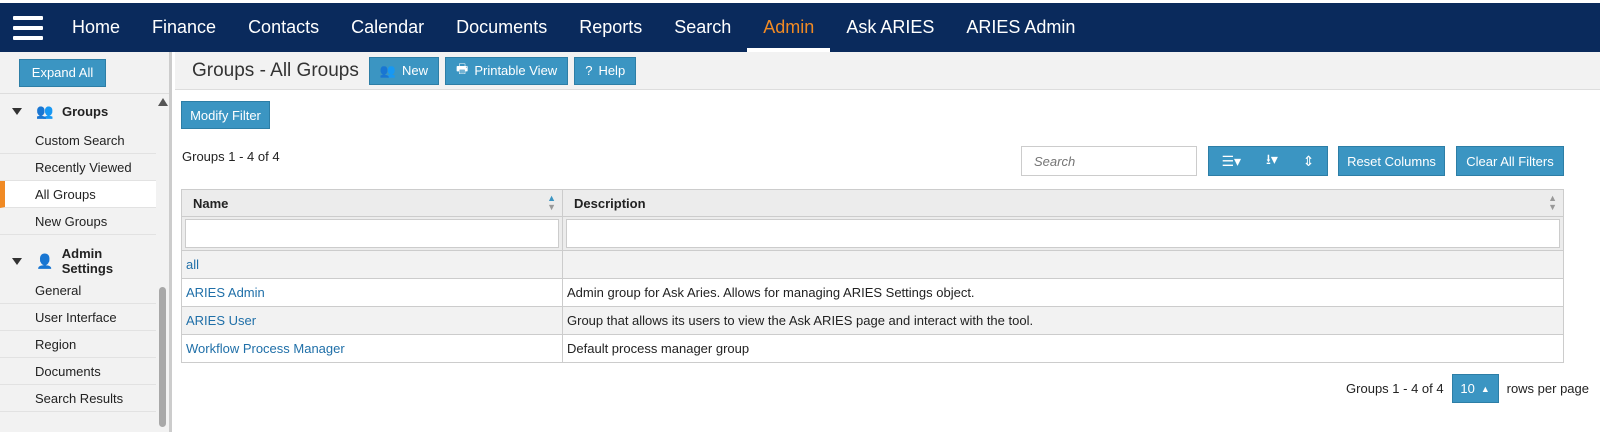 The width and height of the screenshot is (1600, 432). What do you see at coordinates (85, 111) in the screenshot?
I see `section-label: Groups` at bounding box center [85, 111].